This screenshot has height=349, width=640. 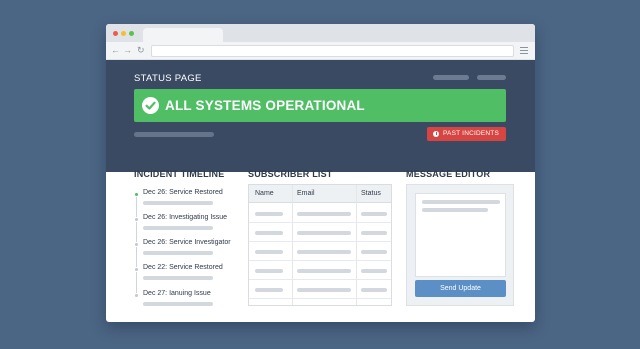 I want to click on reload-icon: ↻, so click(x=141, y=50).